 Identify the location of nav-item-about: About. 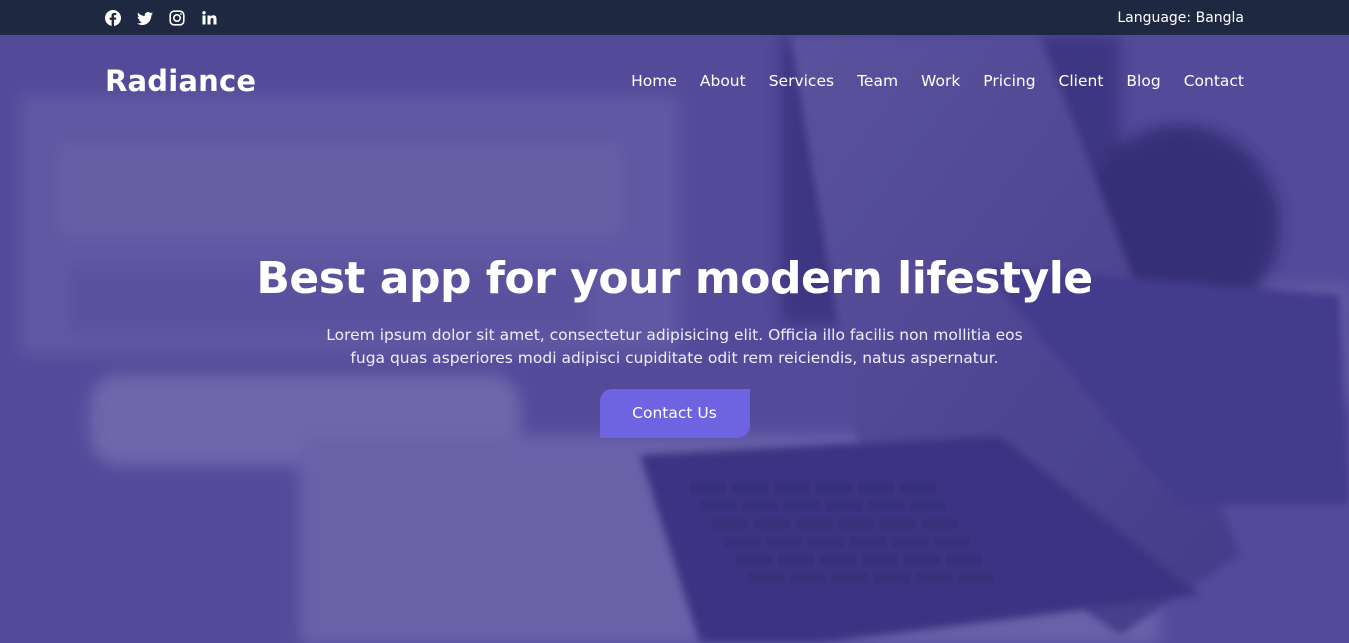
(723, 81).